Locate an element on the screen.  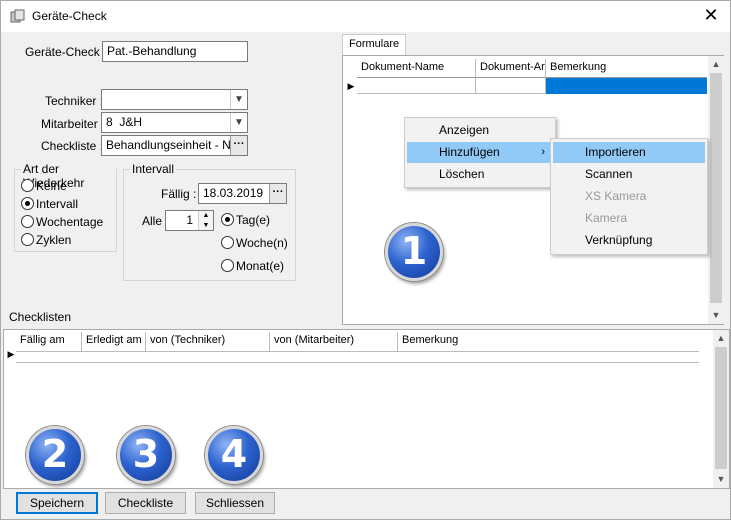
checklisten-label: Checklisten is located at coordinates (40, 317).